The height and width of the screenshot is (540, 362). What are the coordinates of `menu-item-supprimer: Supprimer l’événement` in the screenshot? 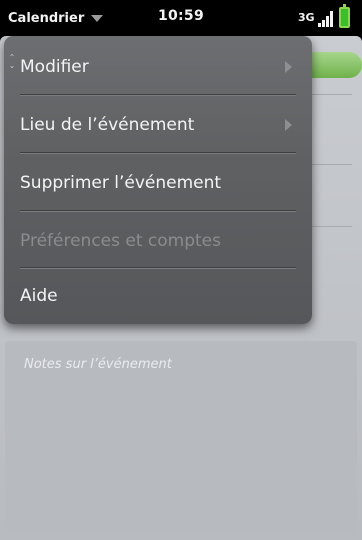 It's located at (158, 183).